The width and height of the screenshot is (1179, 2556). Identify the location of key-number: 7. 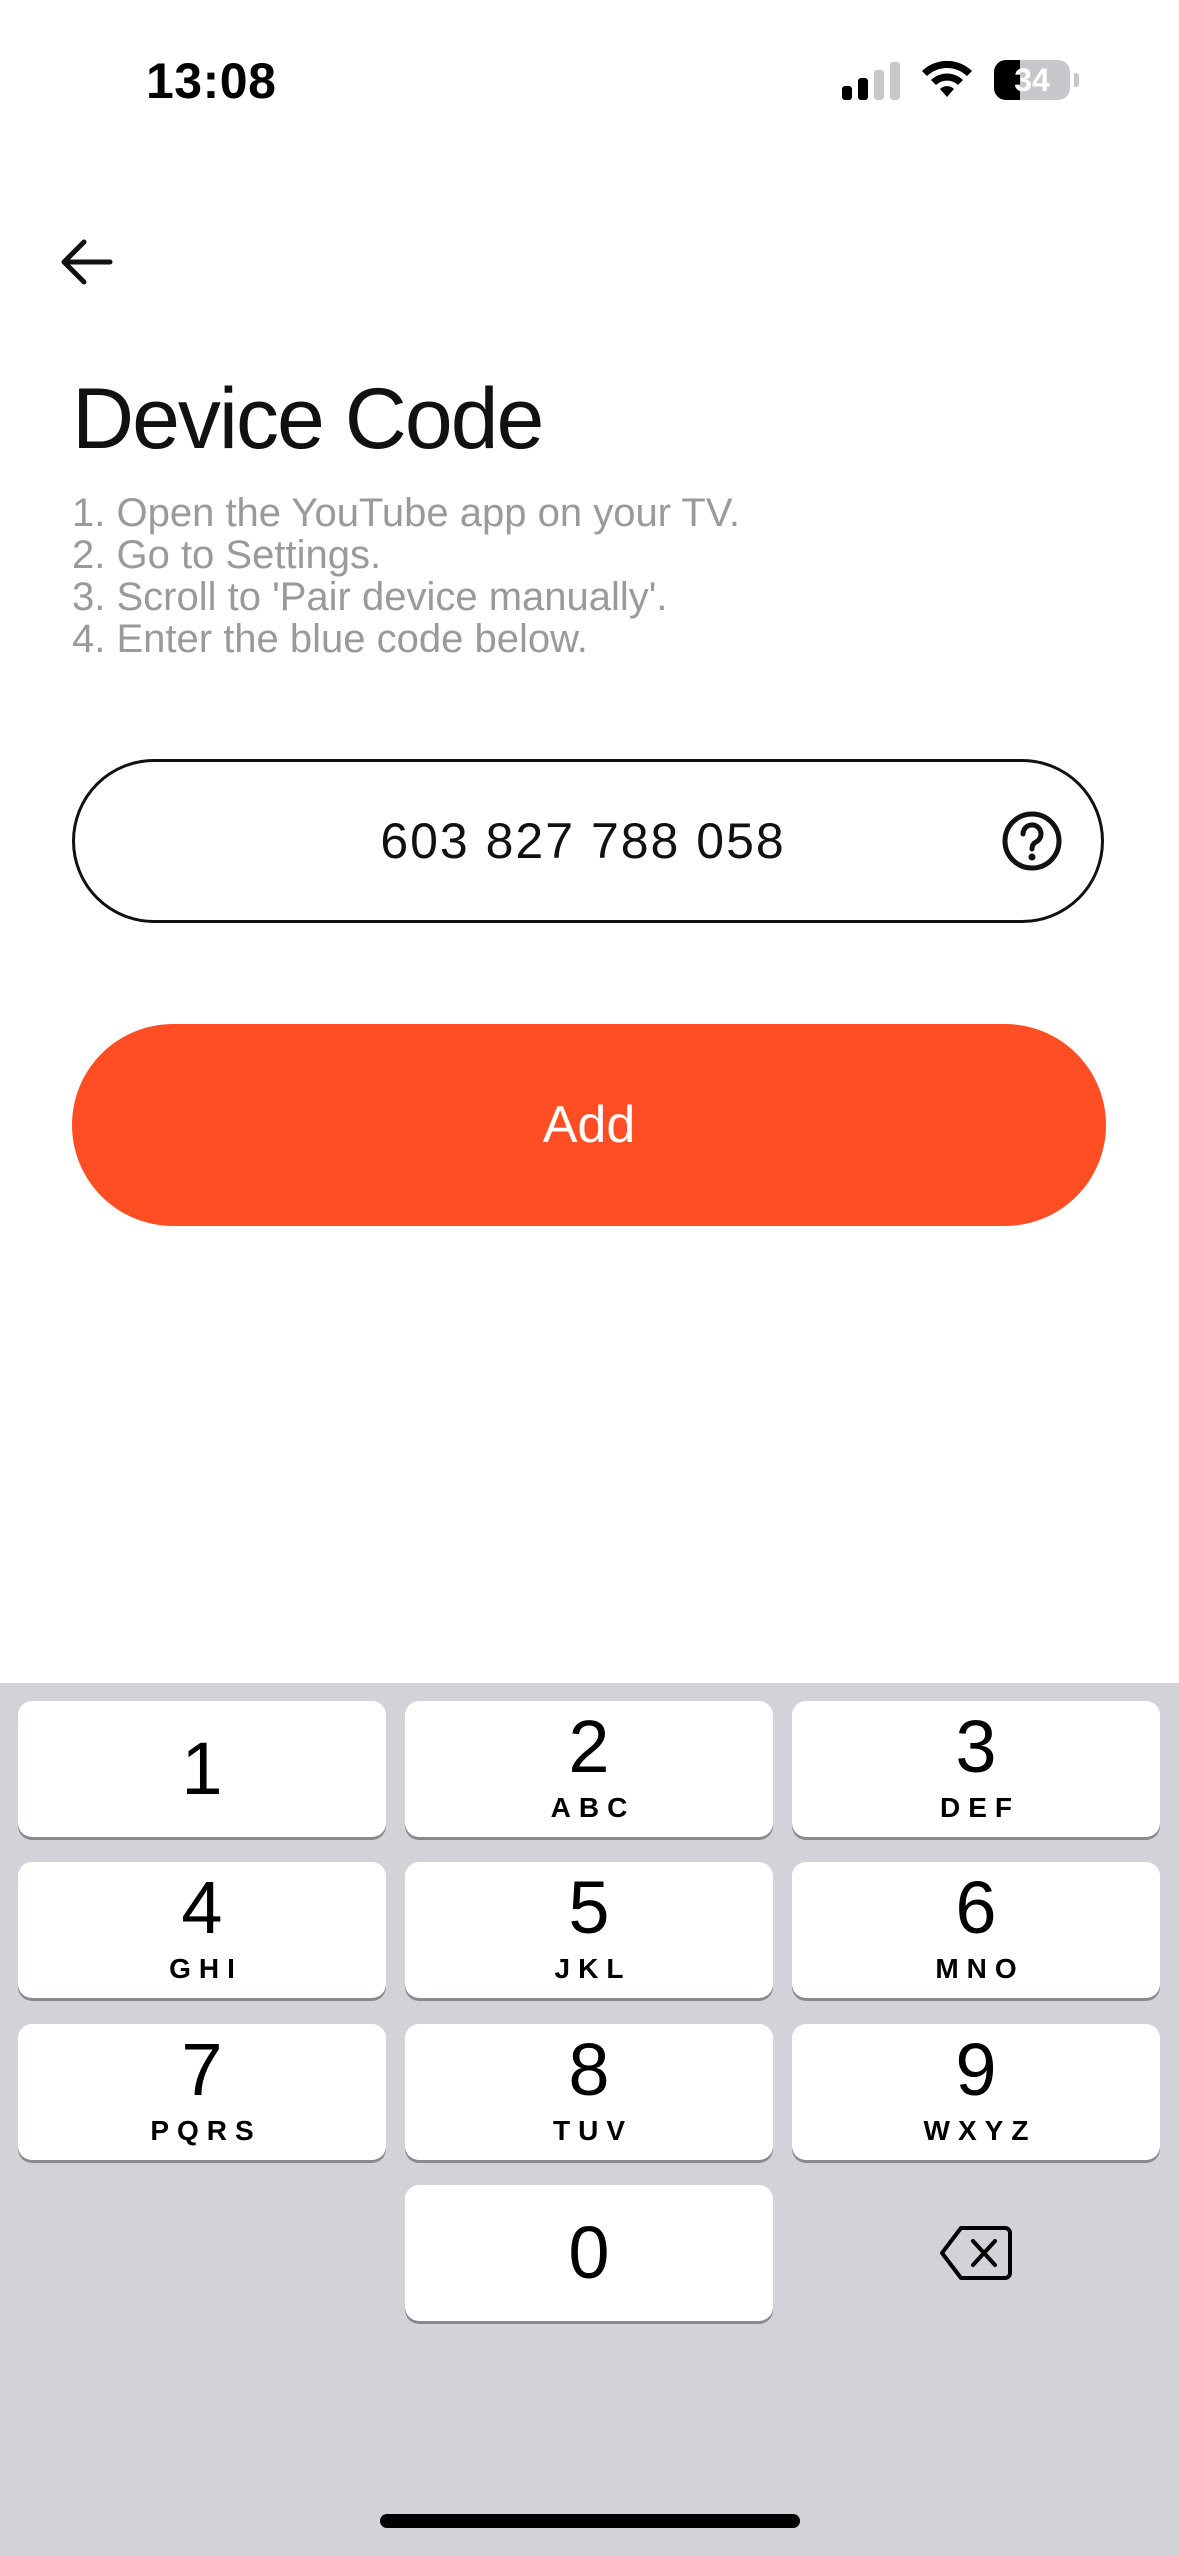
(202, 2069).